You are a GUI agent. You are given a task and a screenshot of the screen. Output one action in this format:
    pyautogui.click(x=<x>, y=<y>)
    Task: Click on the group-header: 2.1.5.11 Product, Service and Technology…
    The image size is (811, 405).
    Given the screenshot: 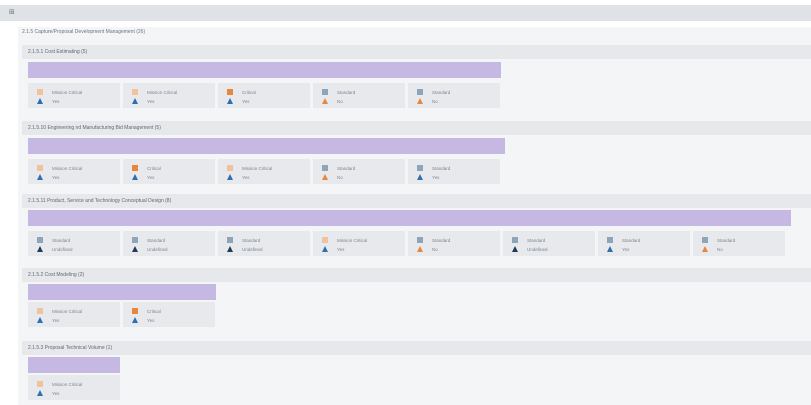 What is the action you would take?
    pyautogui.click(x=416, y=201)
    